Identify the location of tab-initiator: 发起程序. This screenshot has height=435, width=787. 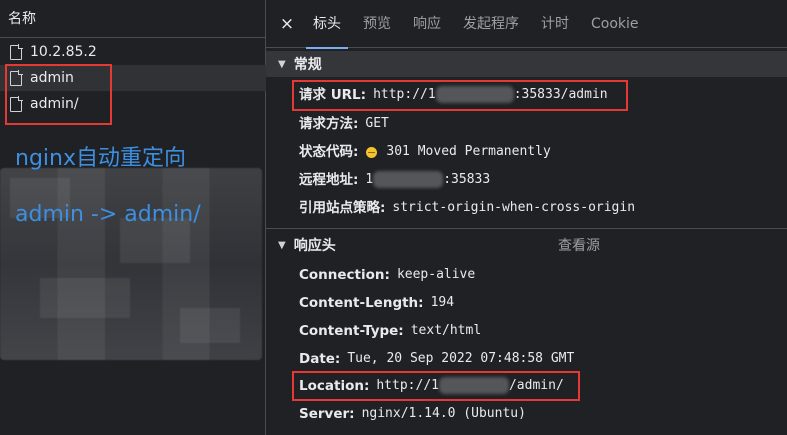
(491, 24).